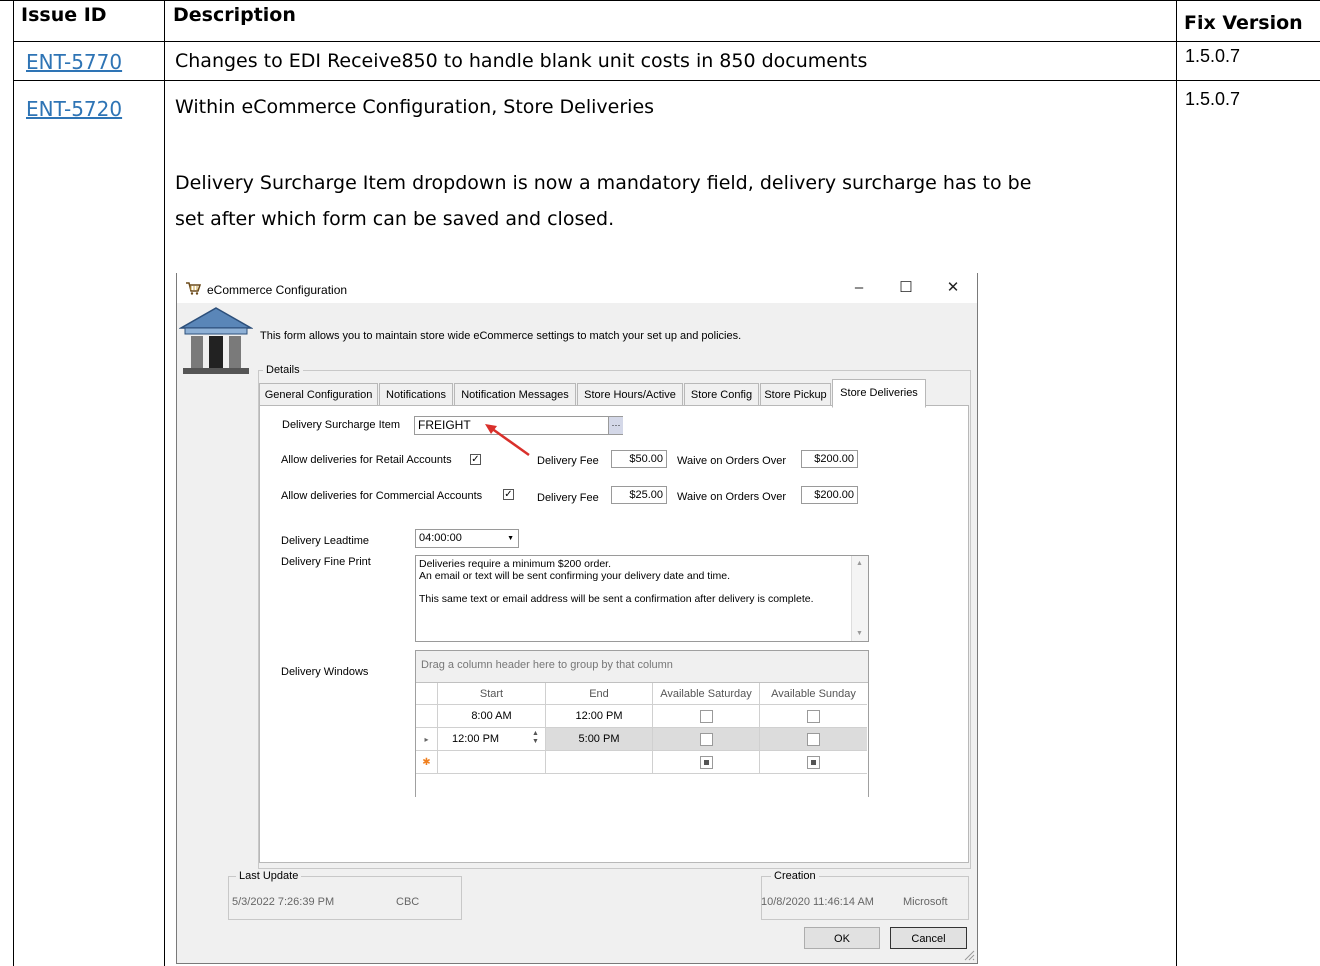 The height and width of the screenshot is (966, 1320). What do you see at coordinates (732, 461) in the screenshot?
I see `retail-waive-label: Waive on Orders Over` at bounding box center [732, 461].